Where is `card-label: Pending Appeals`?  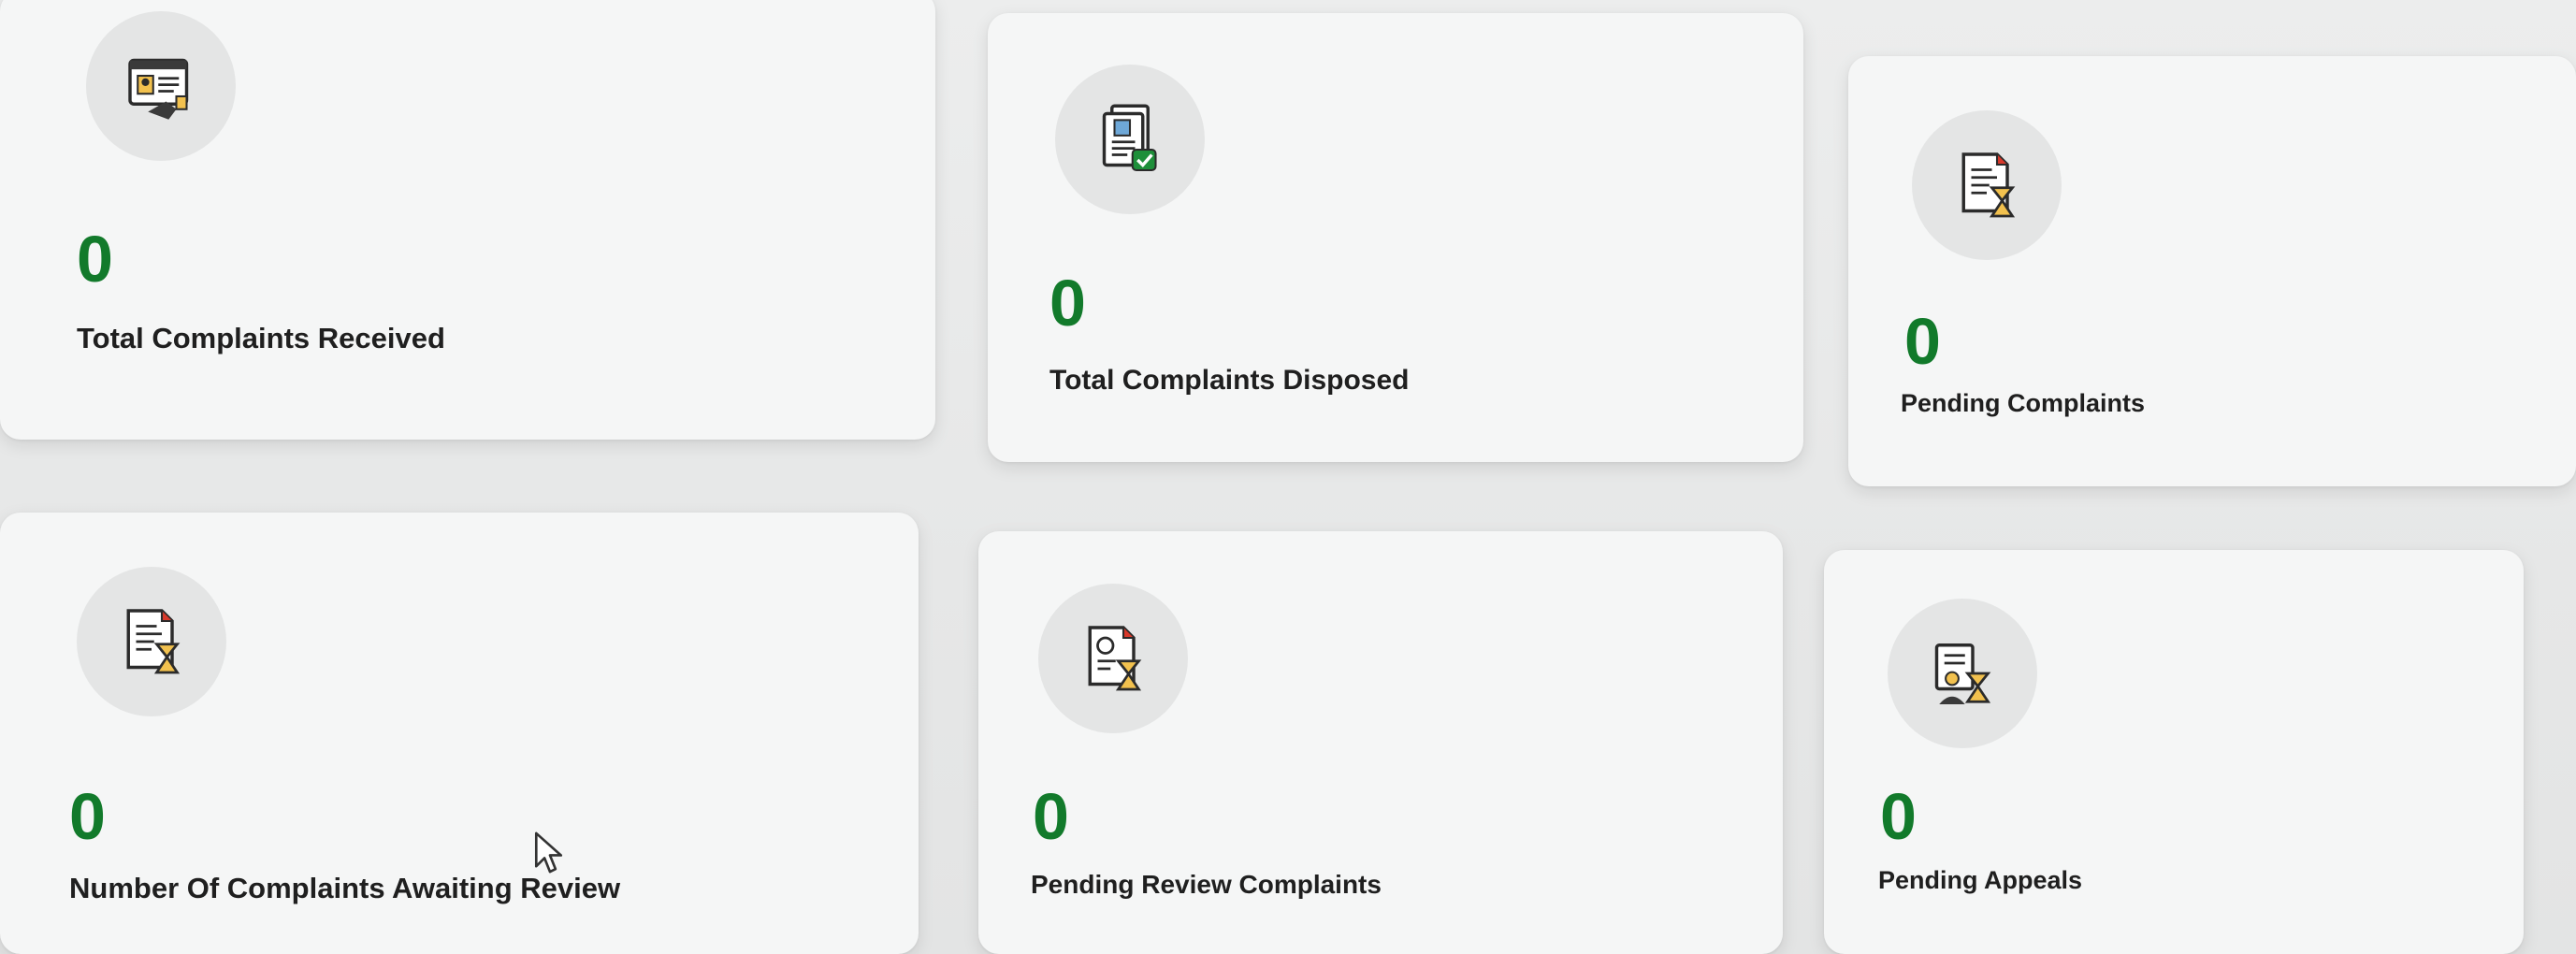
card-label: Pending Appeals is located at coordinates (1980, 880).